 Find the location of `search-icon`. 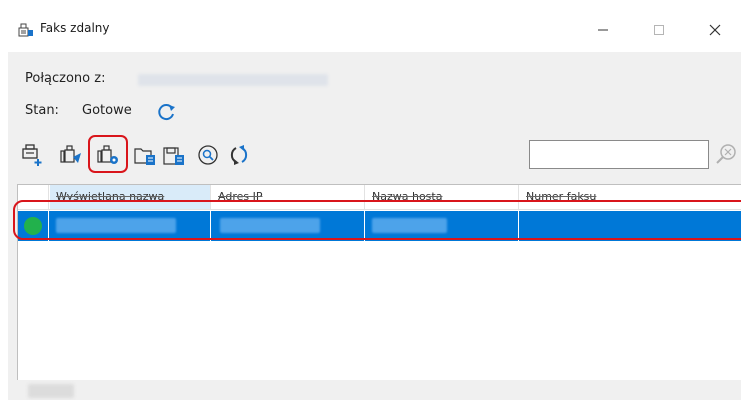

search-icon is located at coordinates (726, 154).